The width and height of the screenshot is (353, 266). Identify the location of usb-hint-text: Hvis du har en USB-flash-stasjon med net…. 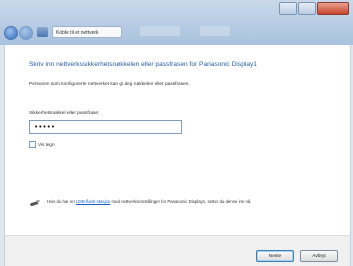
(149, 201).